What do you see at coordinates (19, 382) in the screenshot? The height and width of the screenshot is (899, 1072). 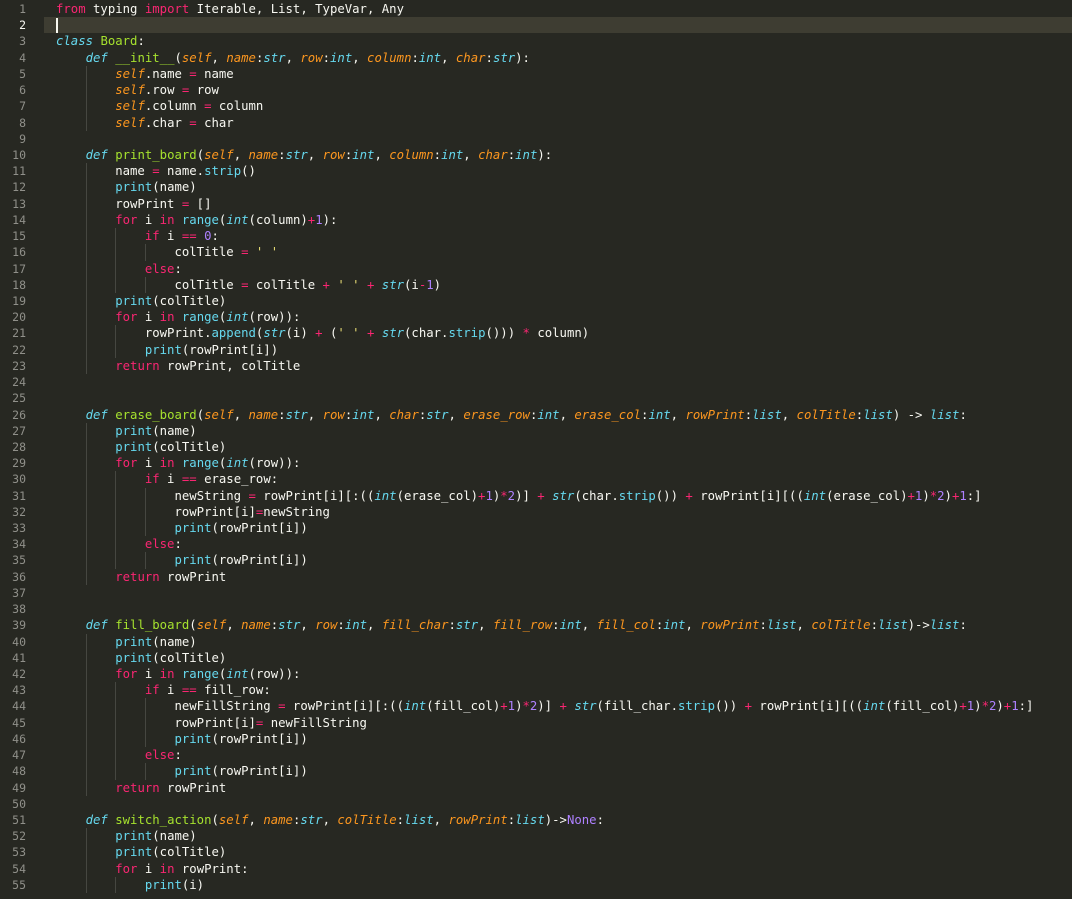 I see `line-number: 24` at bounding box center [19, 382].